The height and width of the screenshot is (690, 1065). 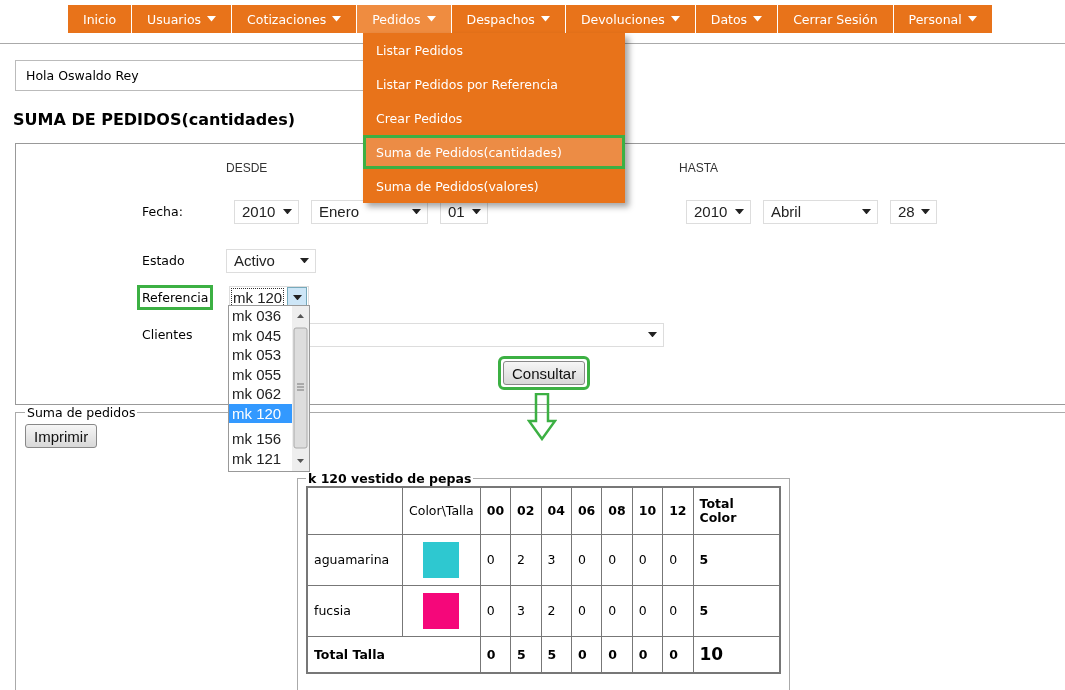 I want to click on scrollbar, so click(x=300, y=388).